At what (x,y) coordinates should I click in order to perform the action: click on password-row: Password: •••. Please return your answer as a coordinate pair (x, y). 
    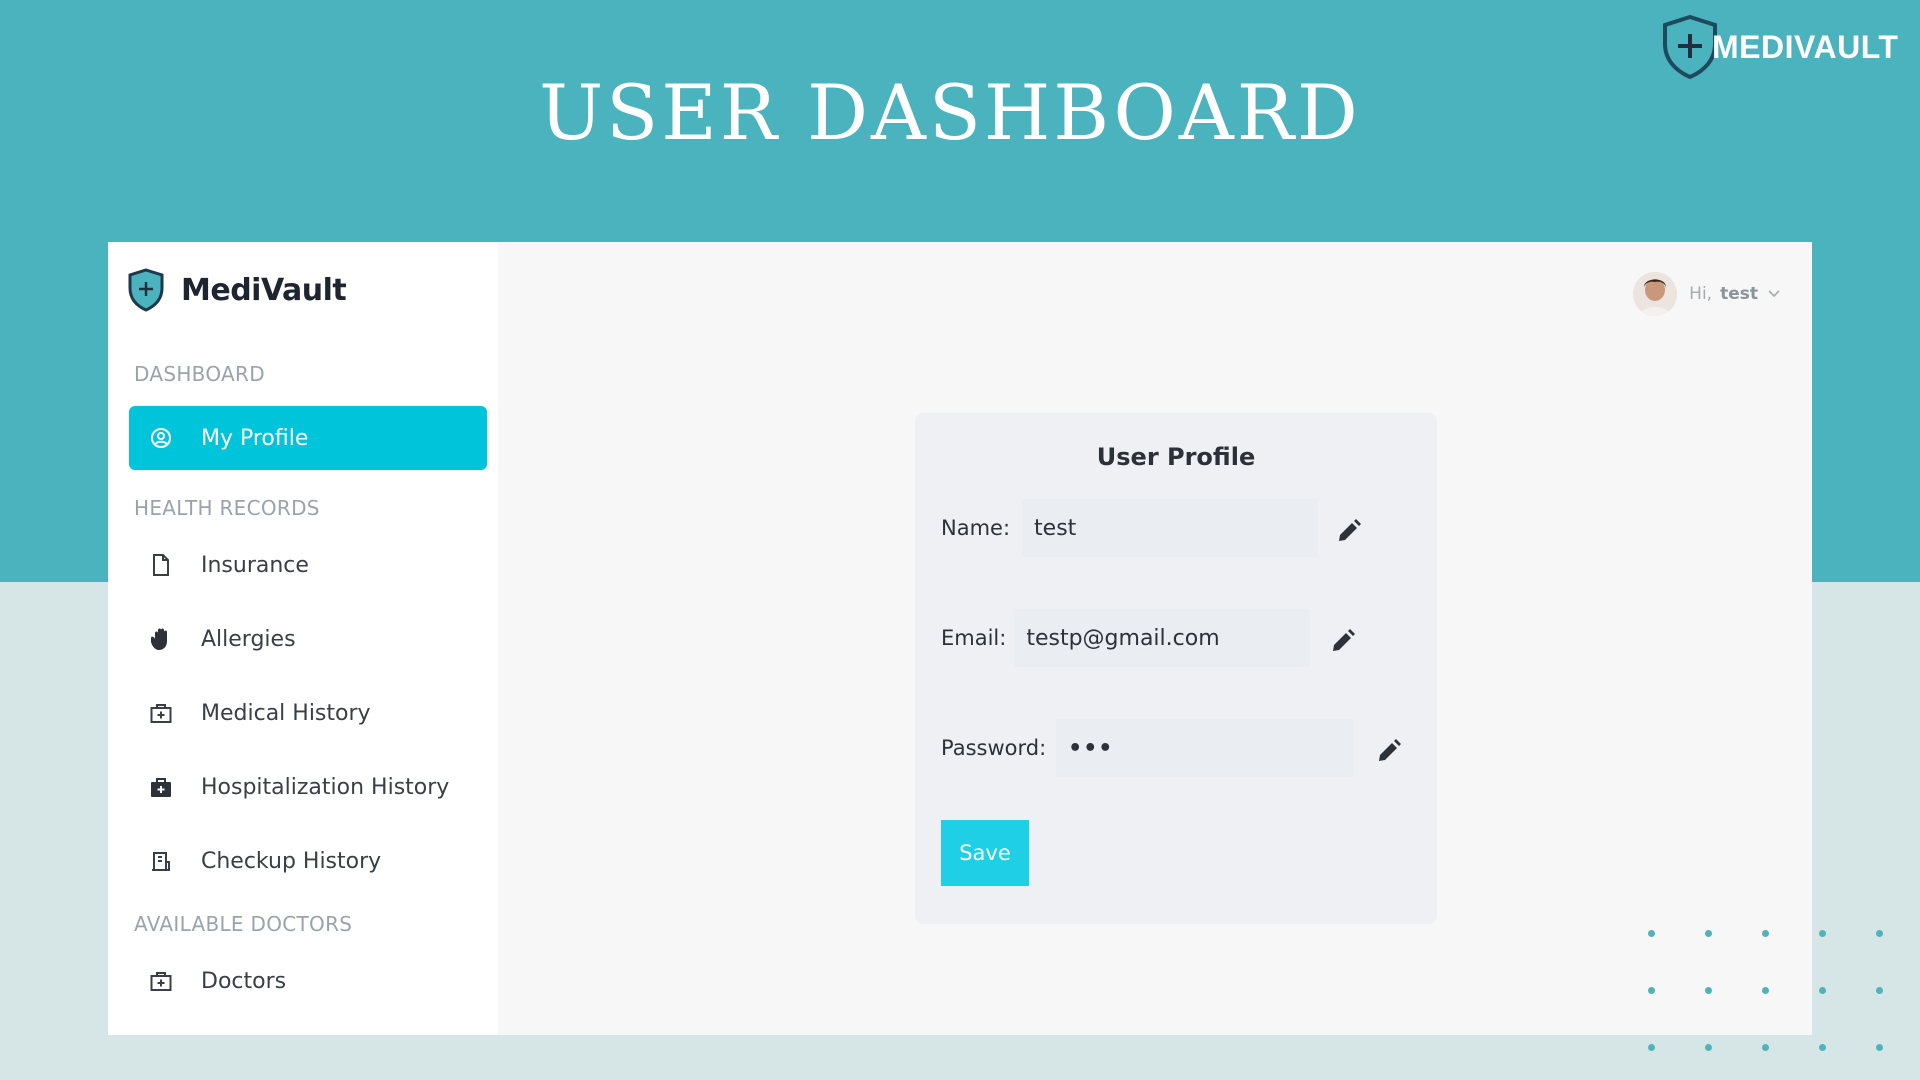
    Looking at the image, I should click on (1148, 748).